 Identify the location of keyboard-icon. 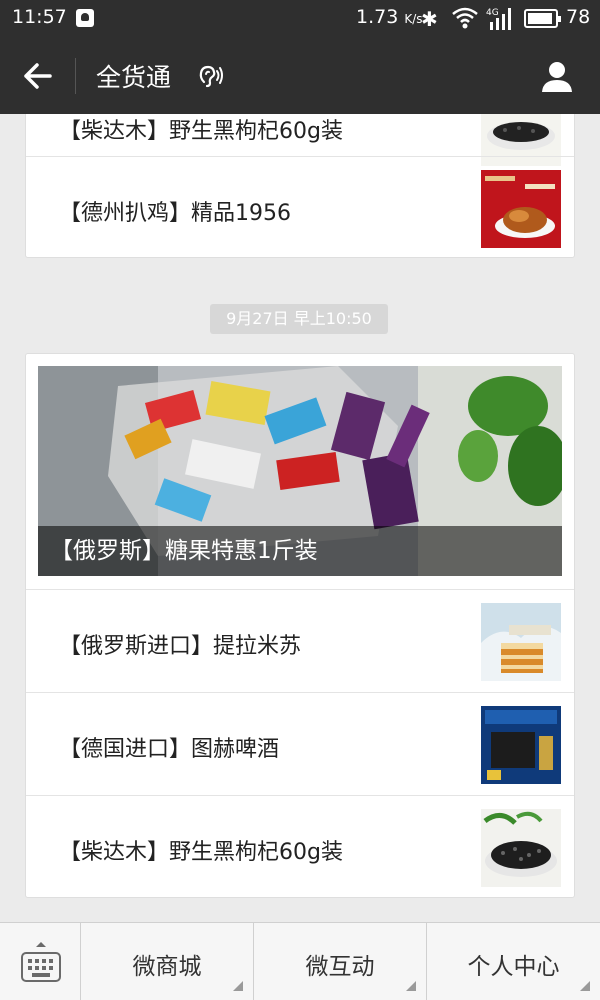
(41, 962).